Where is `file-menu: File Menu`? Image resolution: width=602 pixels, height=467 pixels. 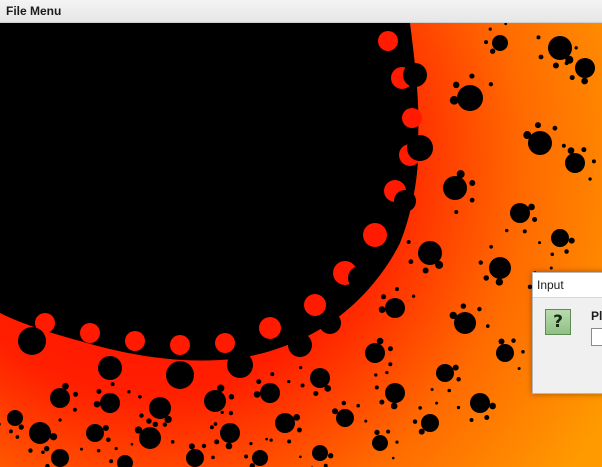
file-menu: File Menu is located at coordinates (34, 11).